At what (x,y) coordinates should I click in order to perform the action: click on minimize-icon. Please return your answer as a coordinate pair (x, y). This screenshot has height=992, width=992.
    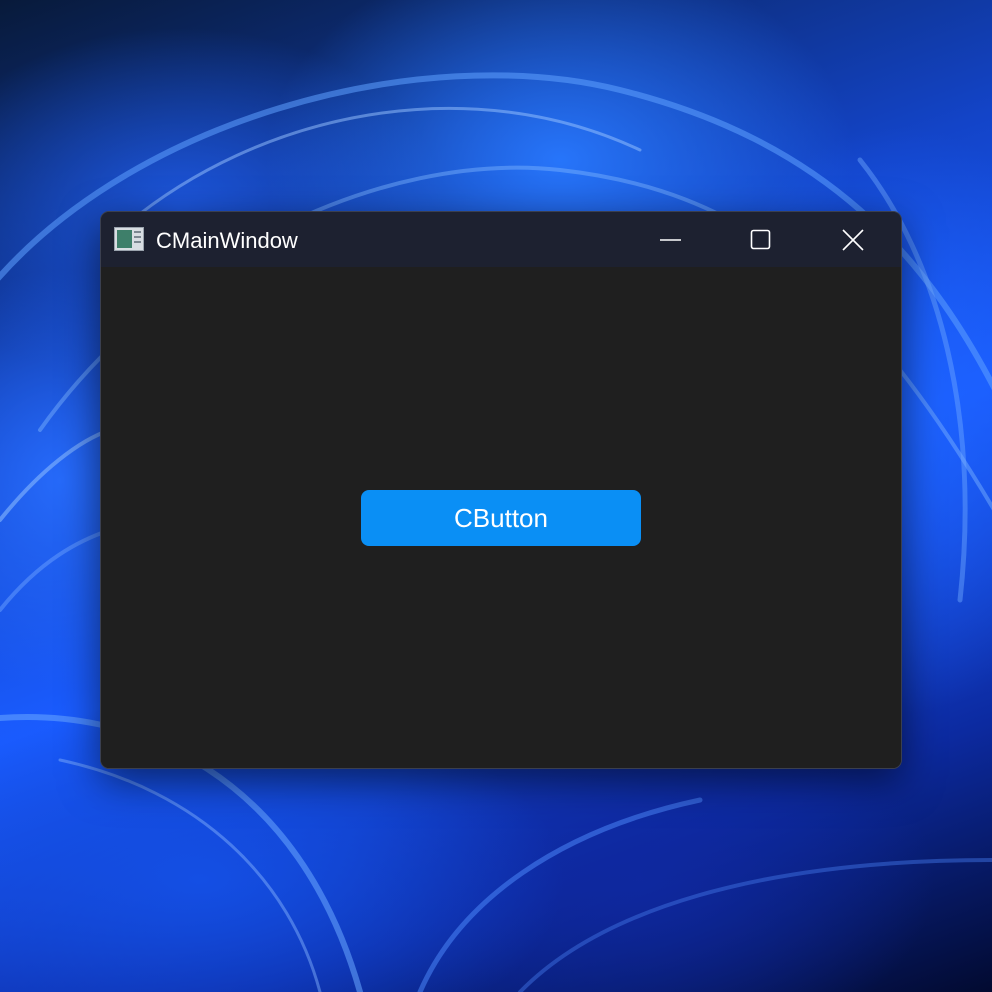
    Looking at the image, I should click on (670, 239).